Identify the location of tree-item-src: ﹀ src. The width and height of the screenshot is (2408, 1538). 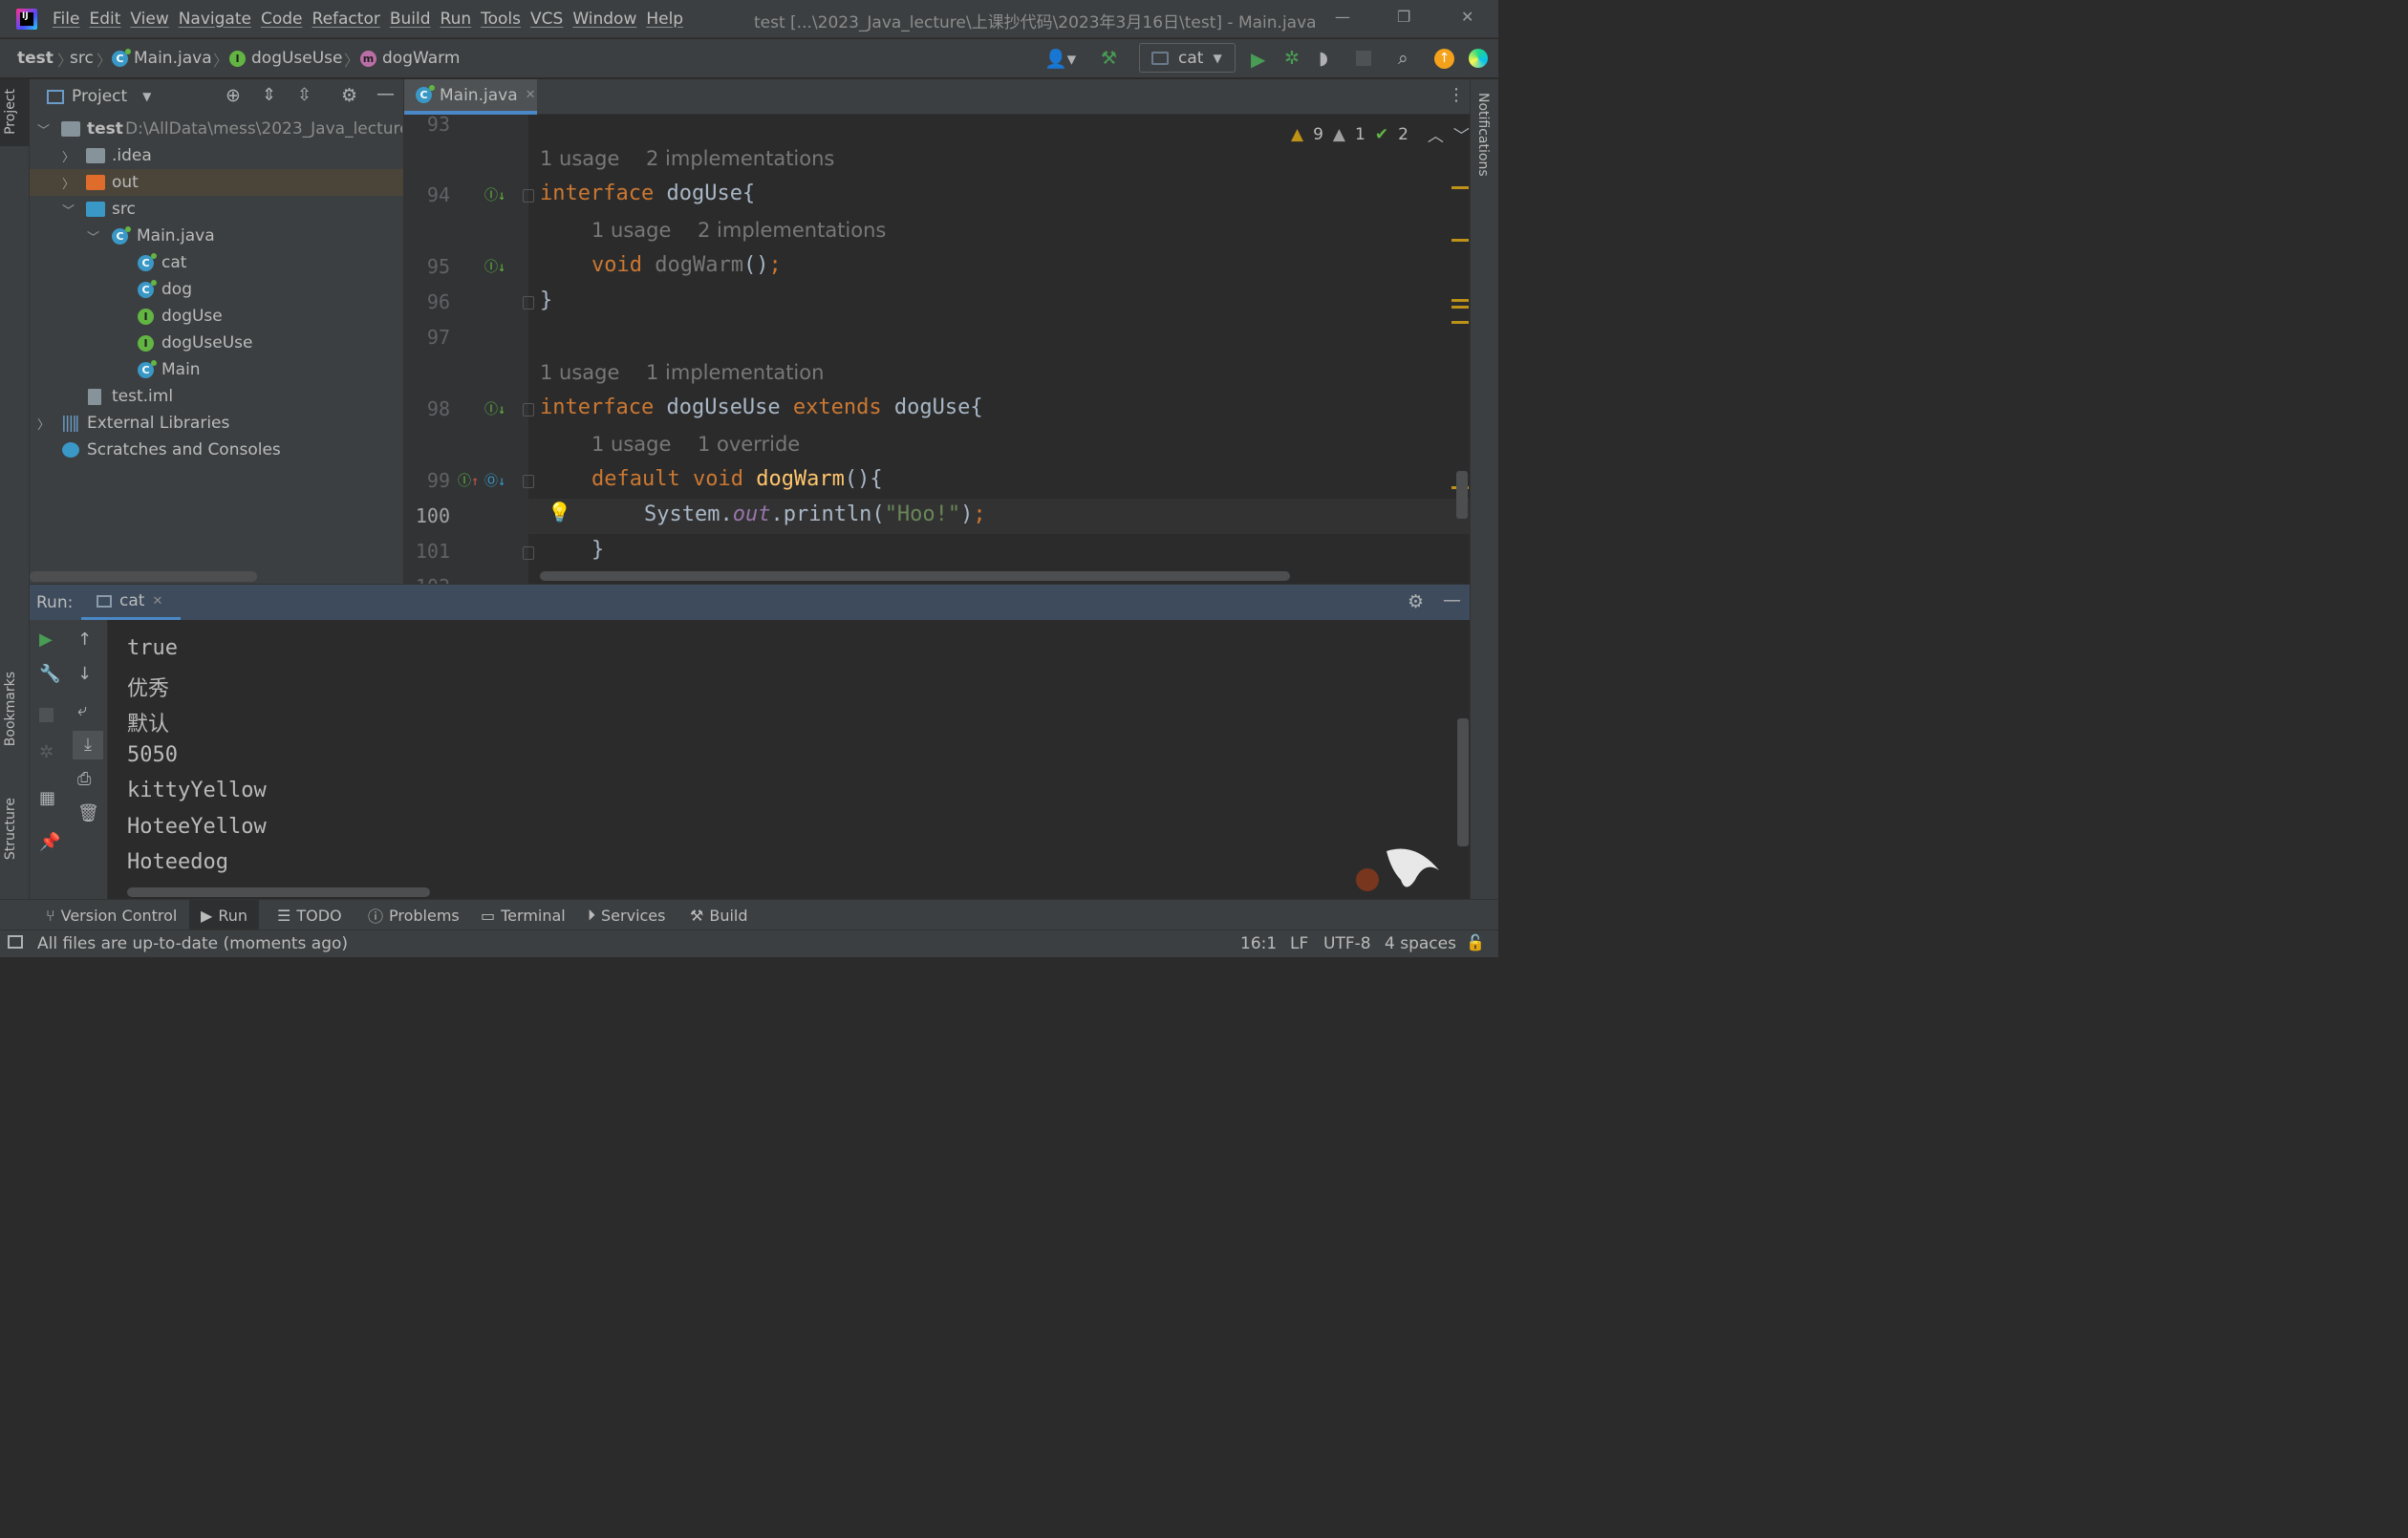
(217, 210).